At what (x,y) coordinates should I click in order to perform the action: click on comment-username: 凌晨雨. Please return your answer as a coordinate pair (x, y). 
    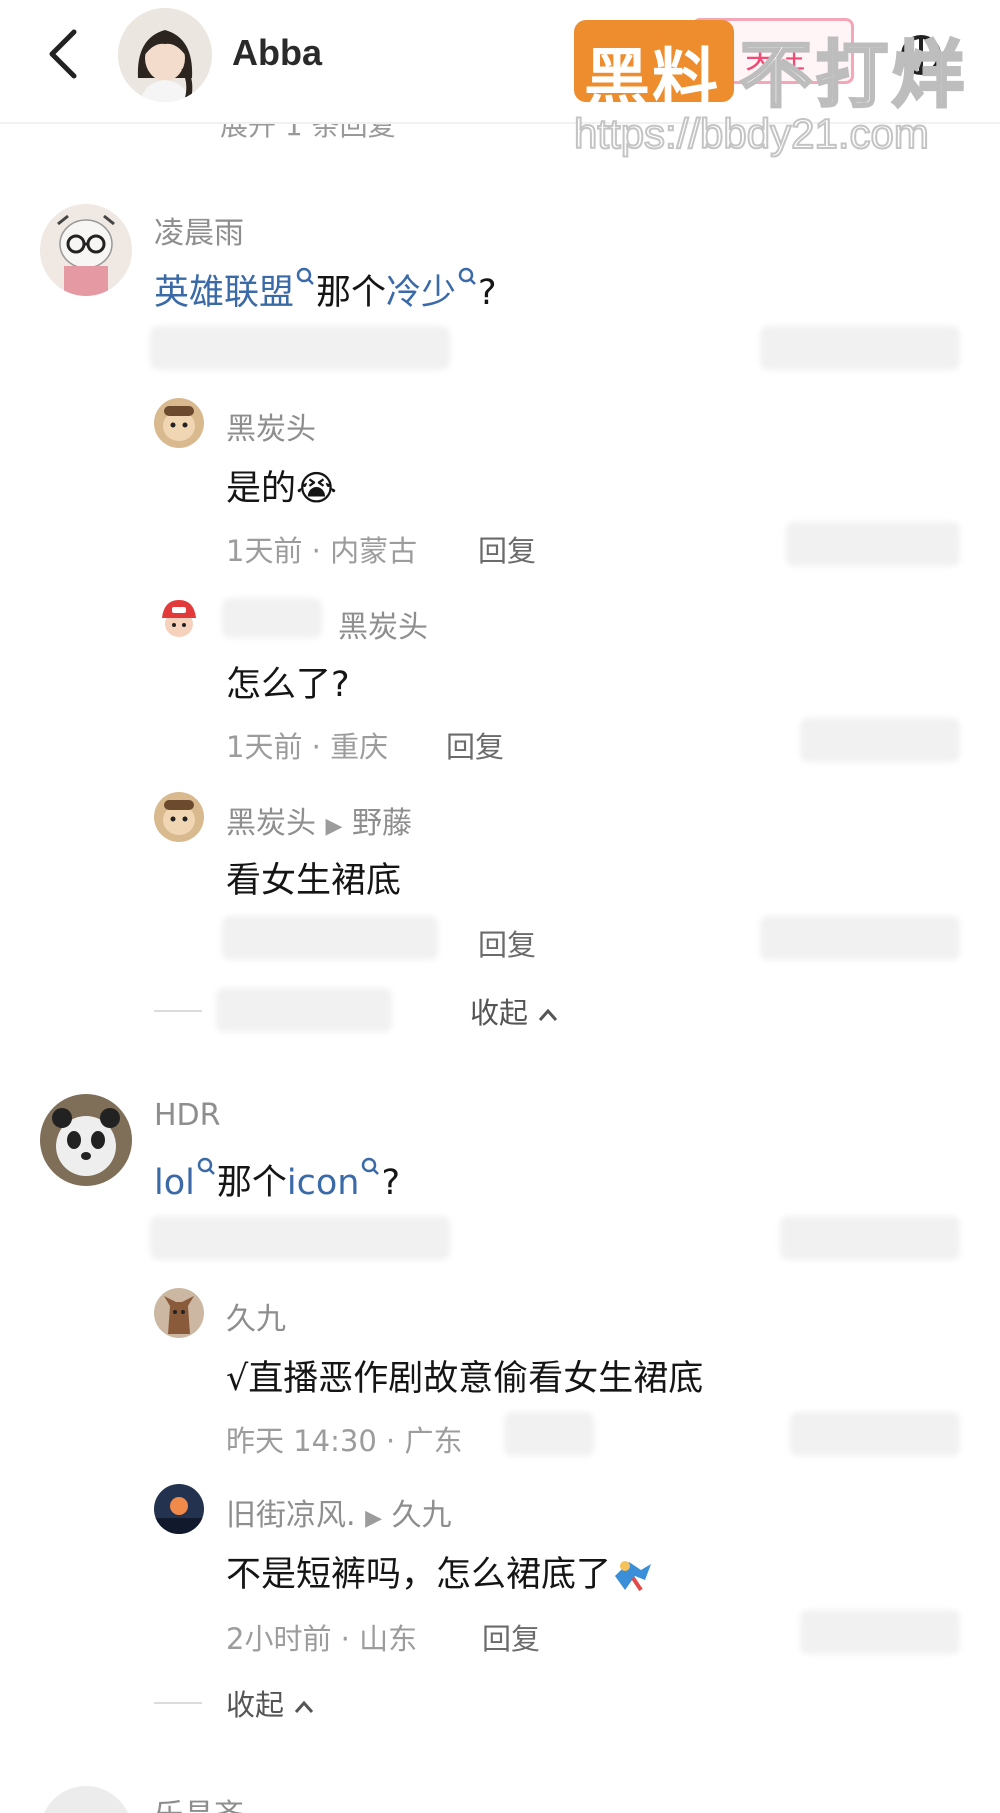
    Looking at the image, I should click on (199, 230).